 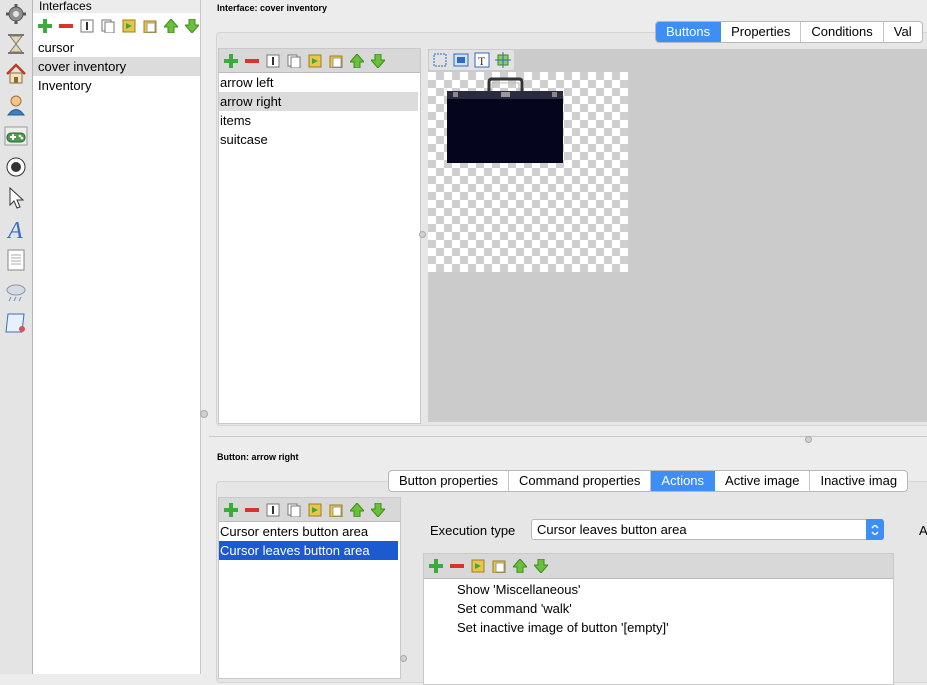 What do you see at coordinates (689, 32) in the screenshot?
I see `tab-buttons: Buttons` at bounding box center [689, 32].